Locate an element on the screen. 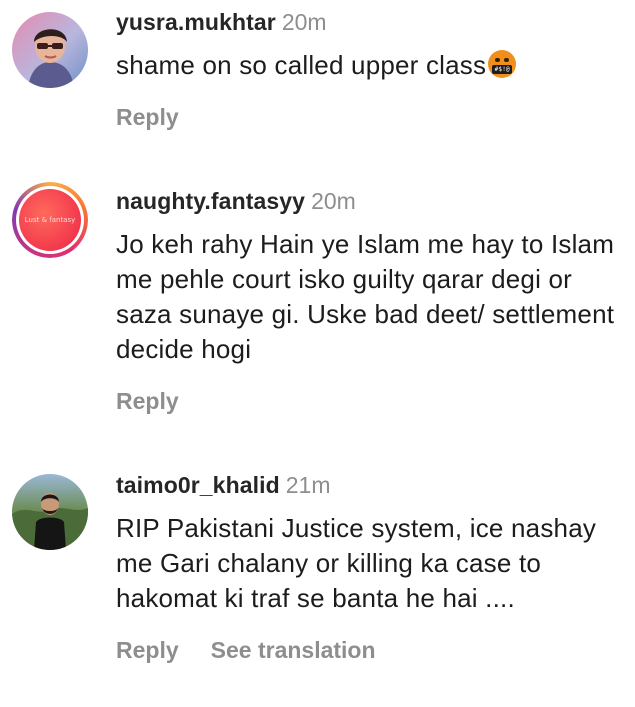  timestamp: 21m is located at coordinates (308, 485).